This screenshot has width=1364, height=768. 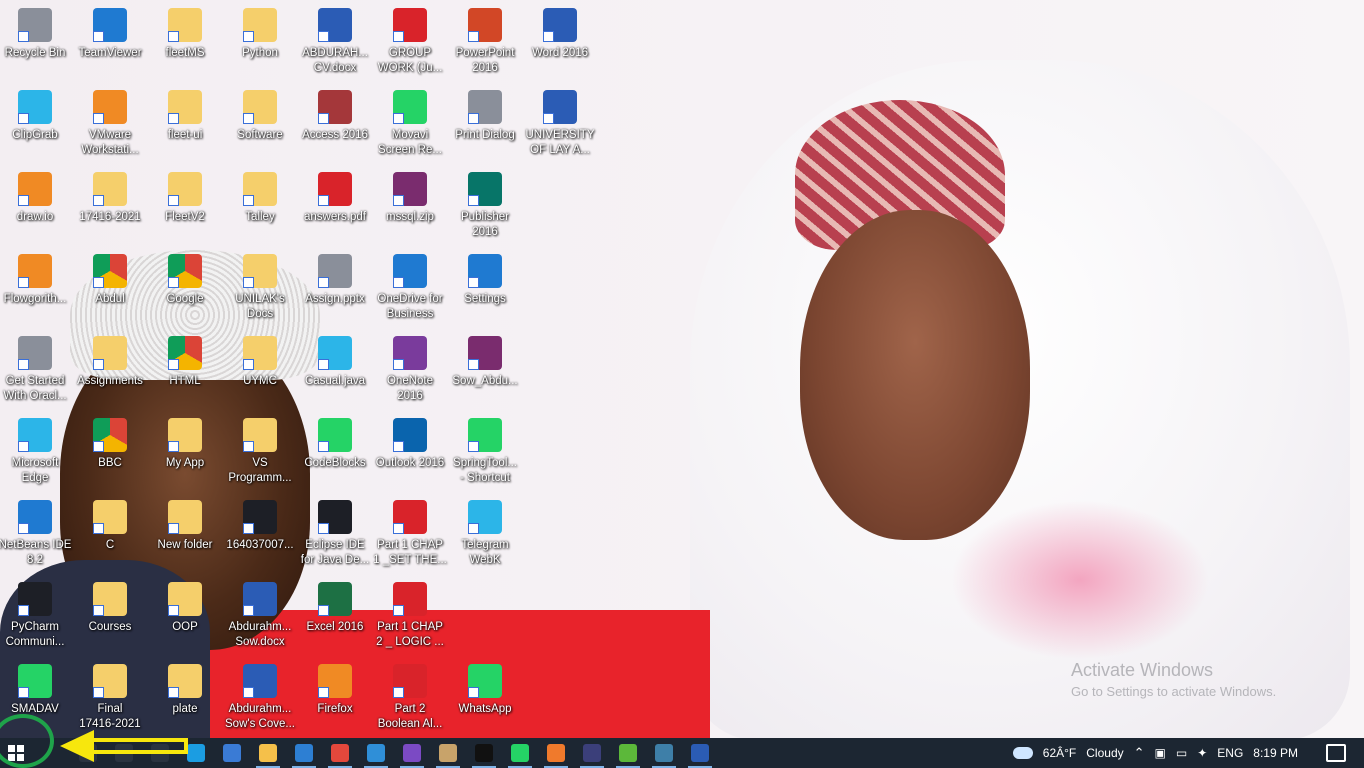 I want to click on desktop-icon-label: mssql.zip, so click(x=410, y=217).